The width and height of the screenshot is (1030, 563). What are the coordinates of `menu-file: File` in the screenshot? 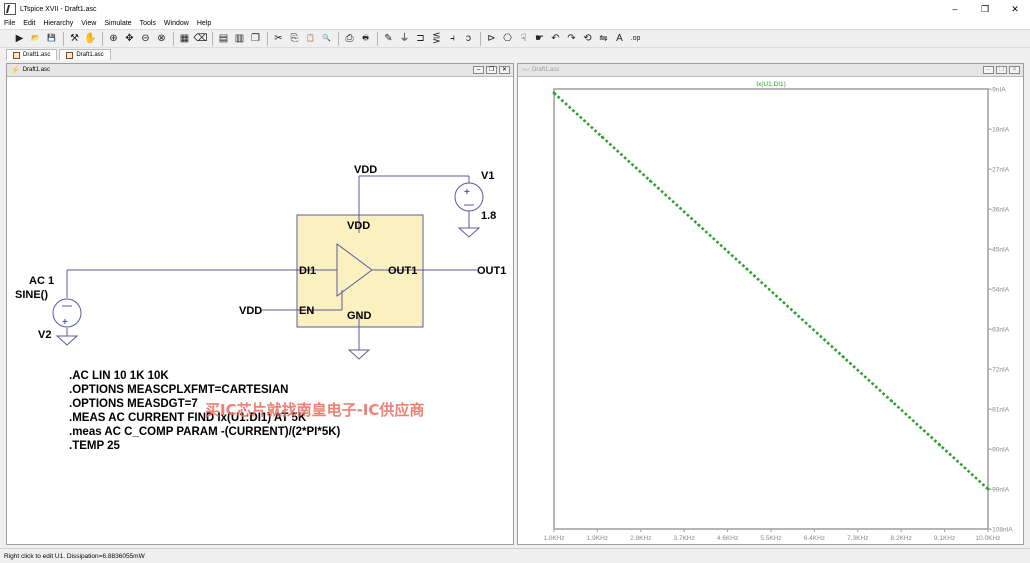 It's located at (9, 23).